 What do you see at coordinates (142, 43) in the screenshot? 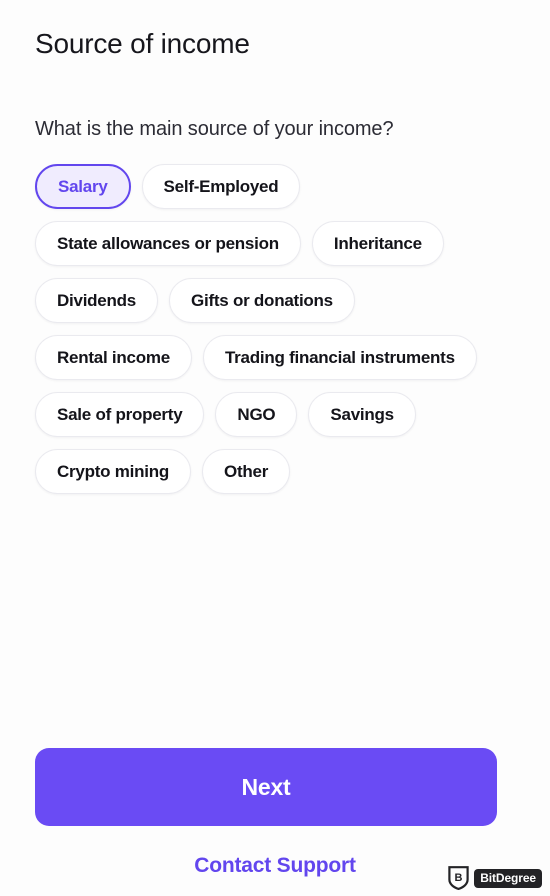
I see `page-title: Source of income` at bounding box center [142, 43].